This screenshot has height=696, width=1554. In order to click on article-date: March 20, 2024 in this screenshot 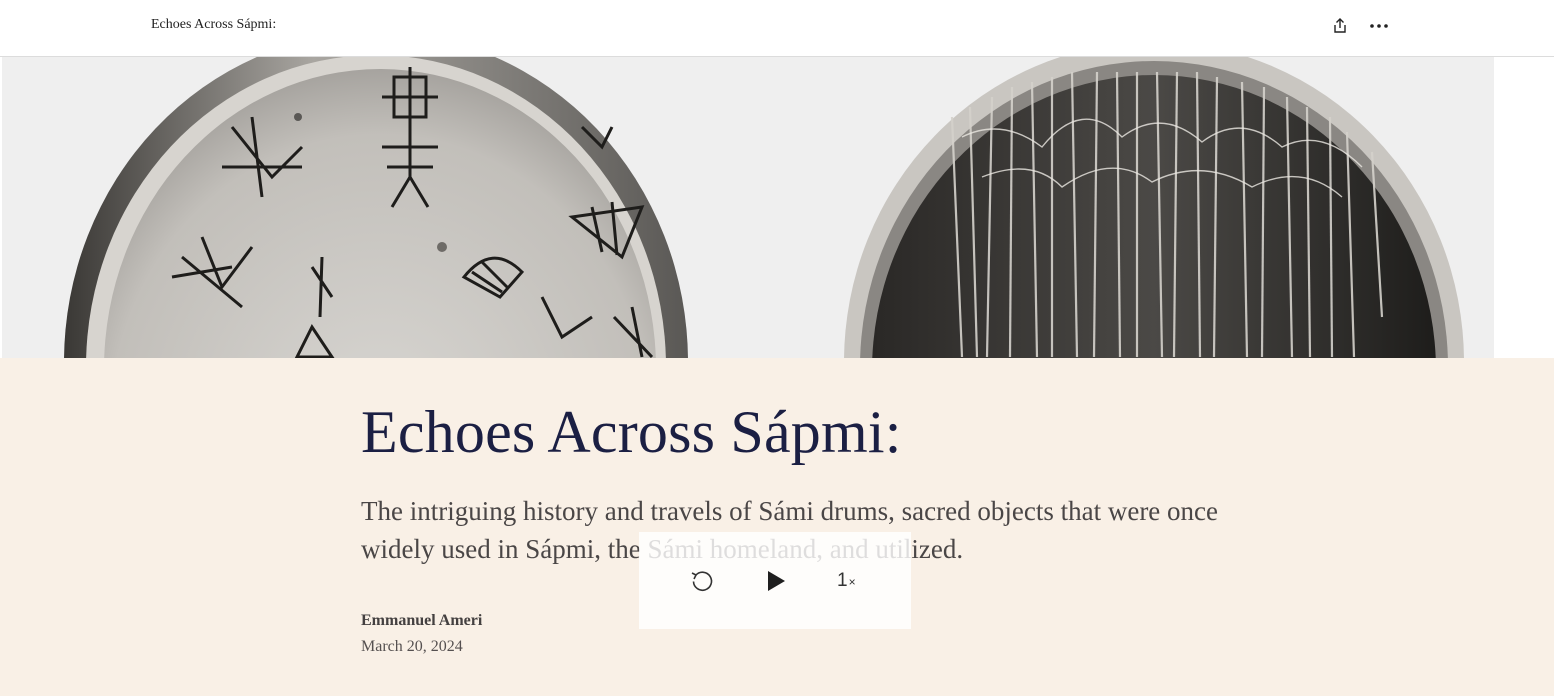, I will do `click(412, 646)`.